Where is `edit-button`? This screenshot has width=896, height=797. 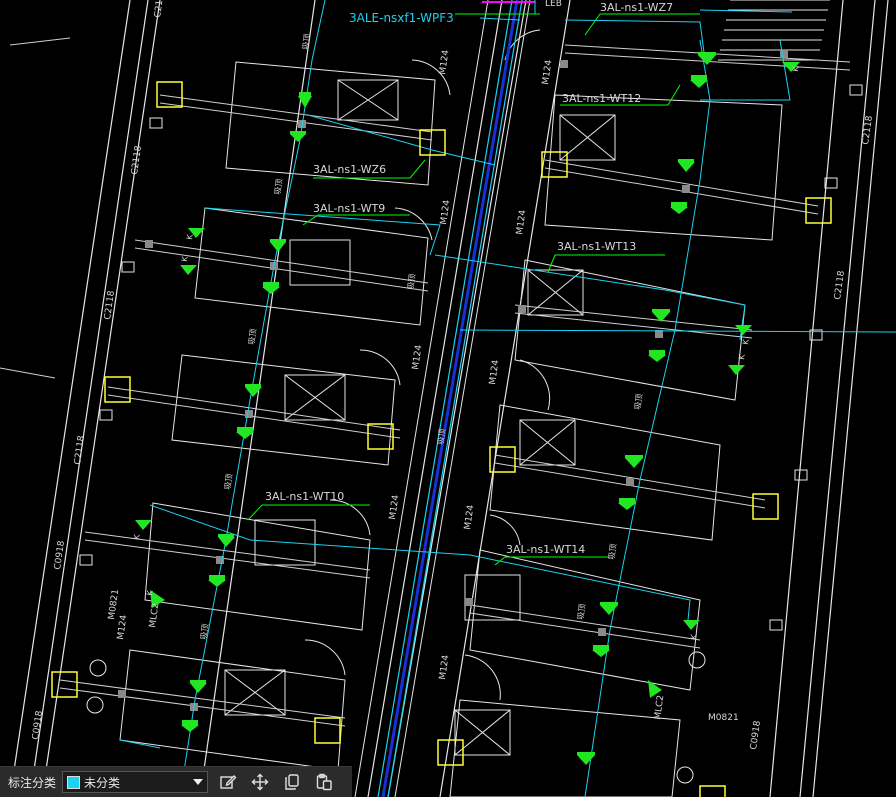
edit-button is located at coordinates (228, 782).